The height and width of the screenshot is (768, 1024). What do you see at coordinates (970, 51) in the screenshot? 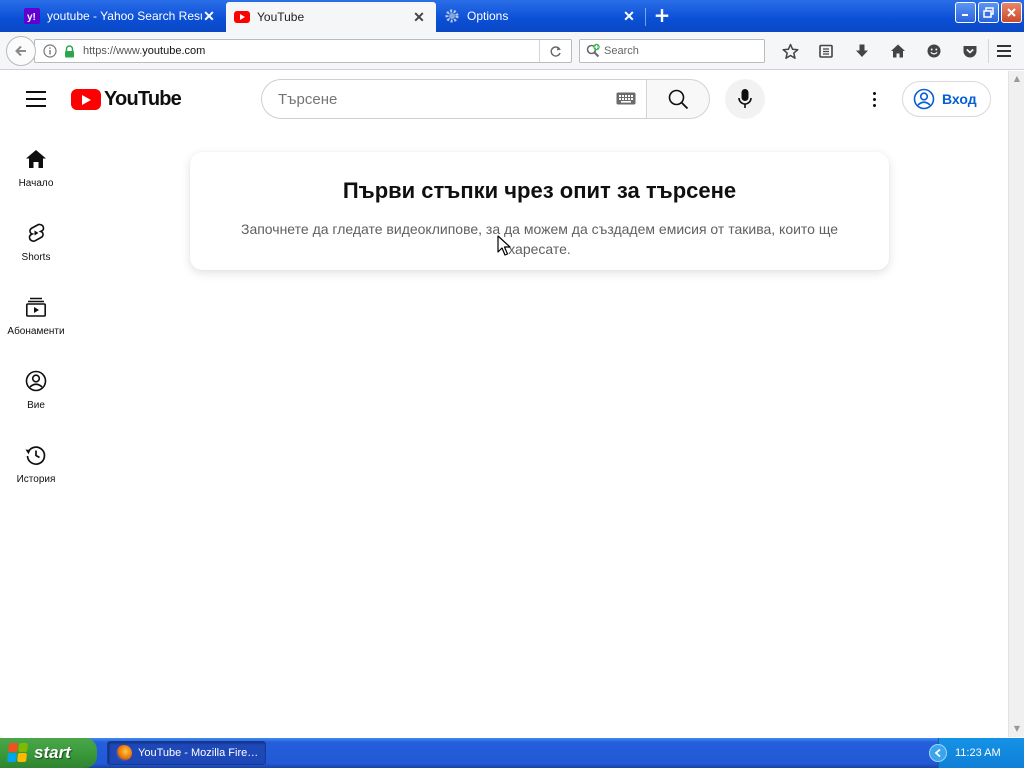
I see `pocket-icon` at bounding box center [970, 51].